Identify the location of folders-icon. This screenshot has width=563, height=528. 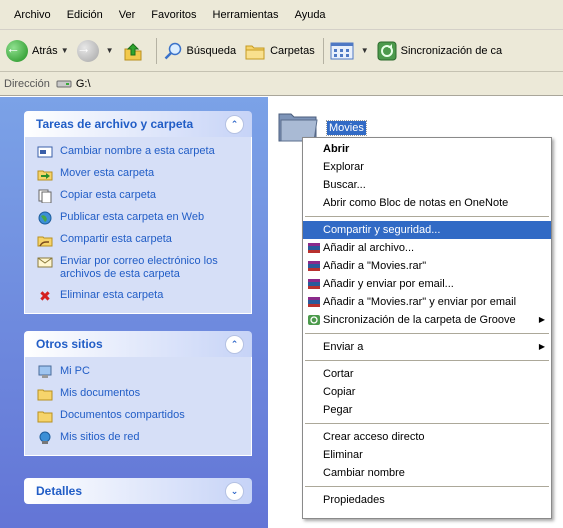
(255, 52).